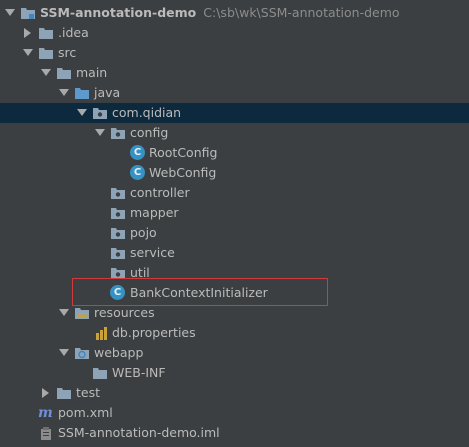 The width and height of the screenshot is (469, 447). What do you see at coordinates (143, 232) in the screenshot?
I see `tree-item-label: pojo` at bounding box center [143, 232].